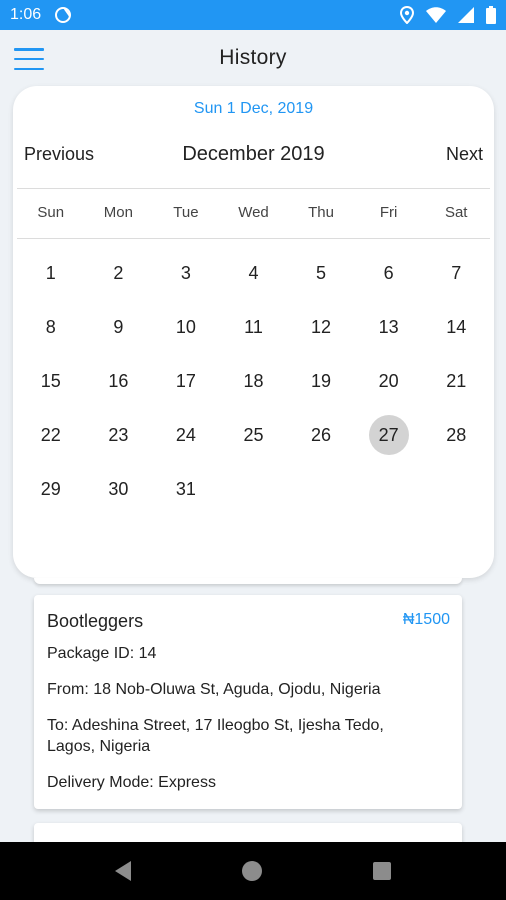 This screenshot has height=900, width=506. I want to click on calendar-day-number: 11, so click(253, 326).